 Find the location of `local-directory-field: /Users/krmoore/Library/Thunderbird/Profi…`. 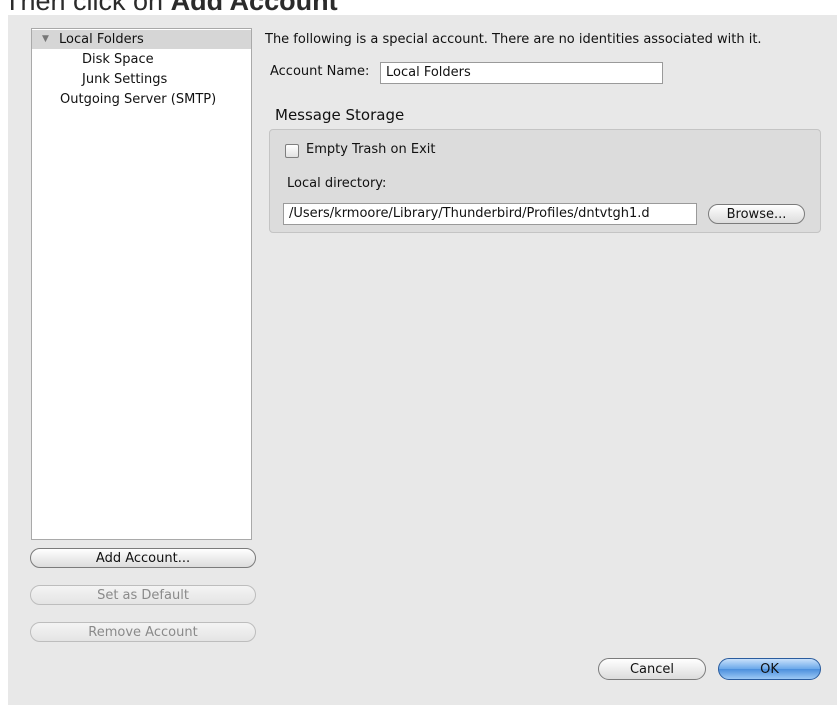

local-directory-field: /Users/krmoore/Library/Thunderbird/Profi… is located at coordinates (490, 214).